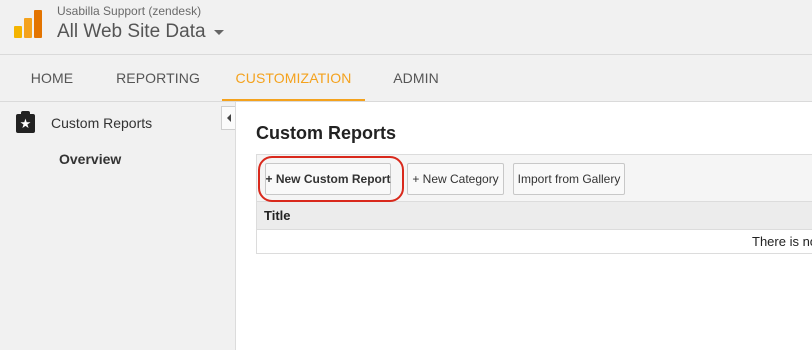 This screenshot has width=812, height=350. Describe the element at coordinates (102, 123) in the screenshot. I see `sidebar-item-label: Custom Reports` at that location.